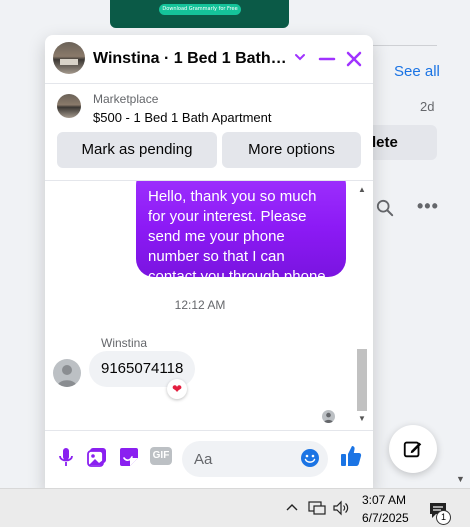 This screenshot has width=470, height=527. What do you see at coordinates (292, 507) in the screenshot?
I see `chevron-up-icon` at bounding box center [292, 507].